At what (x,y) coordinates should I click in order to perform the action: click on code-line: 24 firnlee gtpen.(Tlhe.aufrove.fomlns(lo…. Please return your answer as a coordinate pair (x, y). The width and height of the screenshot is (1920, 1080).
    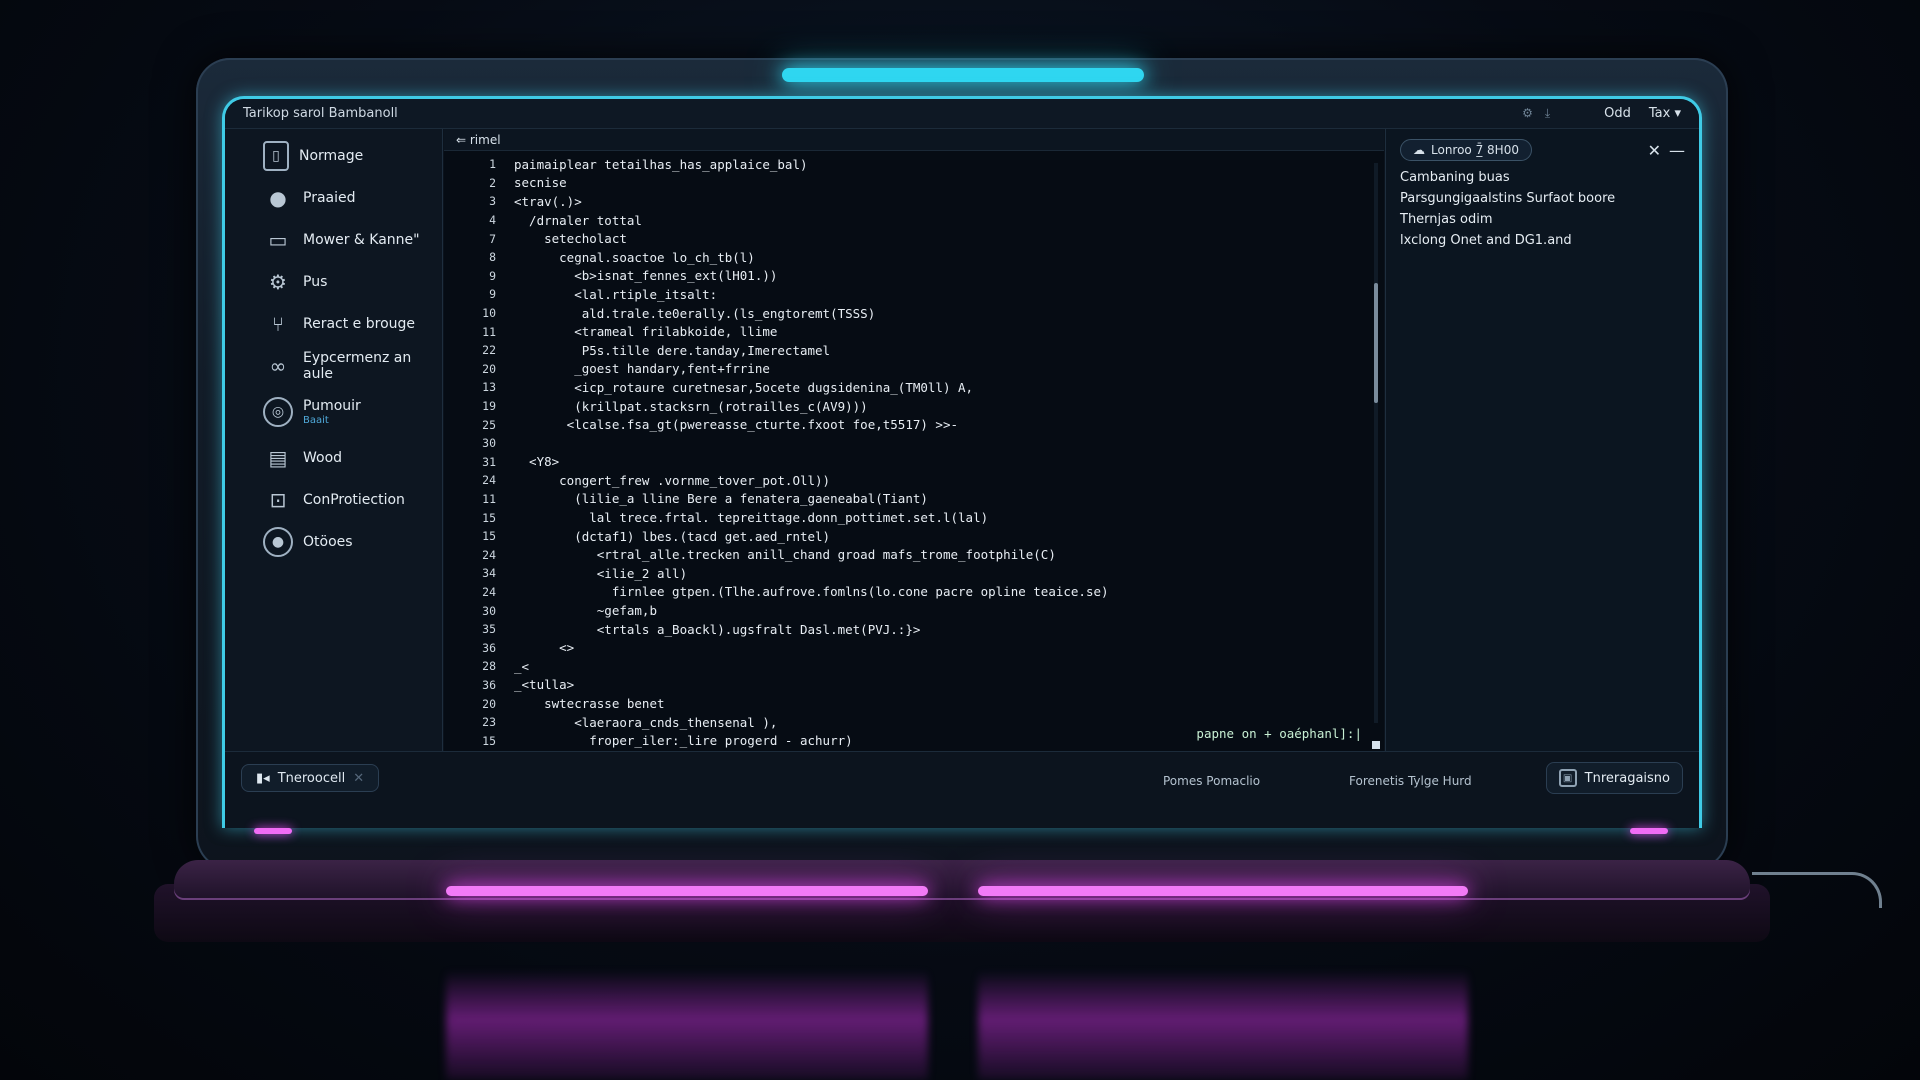
    Looking at the image, I should click on (903, 592).